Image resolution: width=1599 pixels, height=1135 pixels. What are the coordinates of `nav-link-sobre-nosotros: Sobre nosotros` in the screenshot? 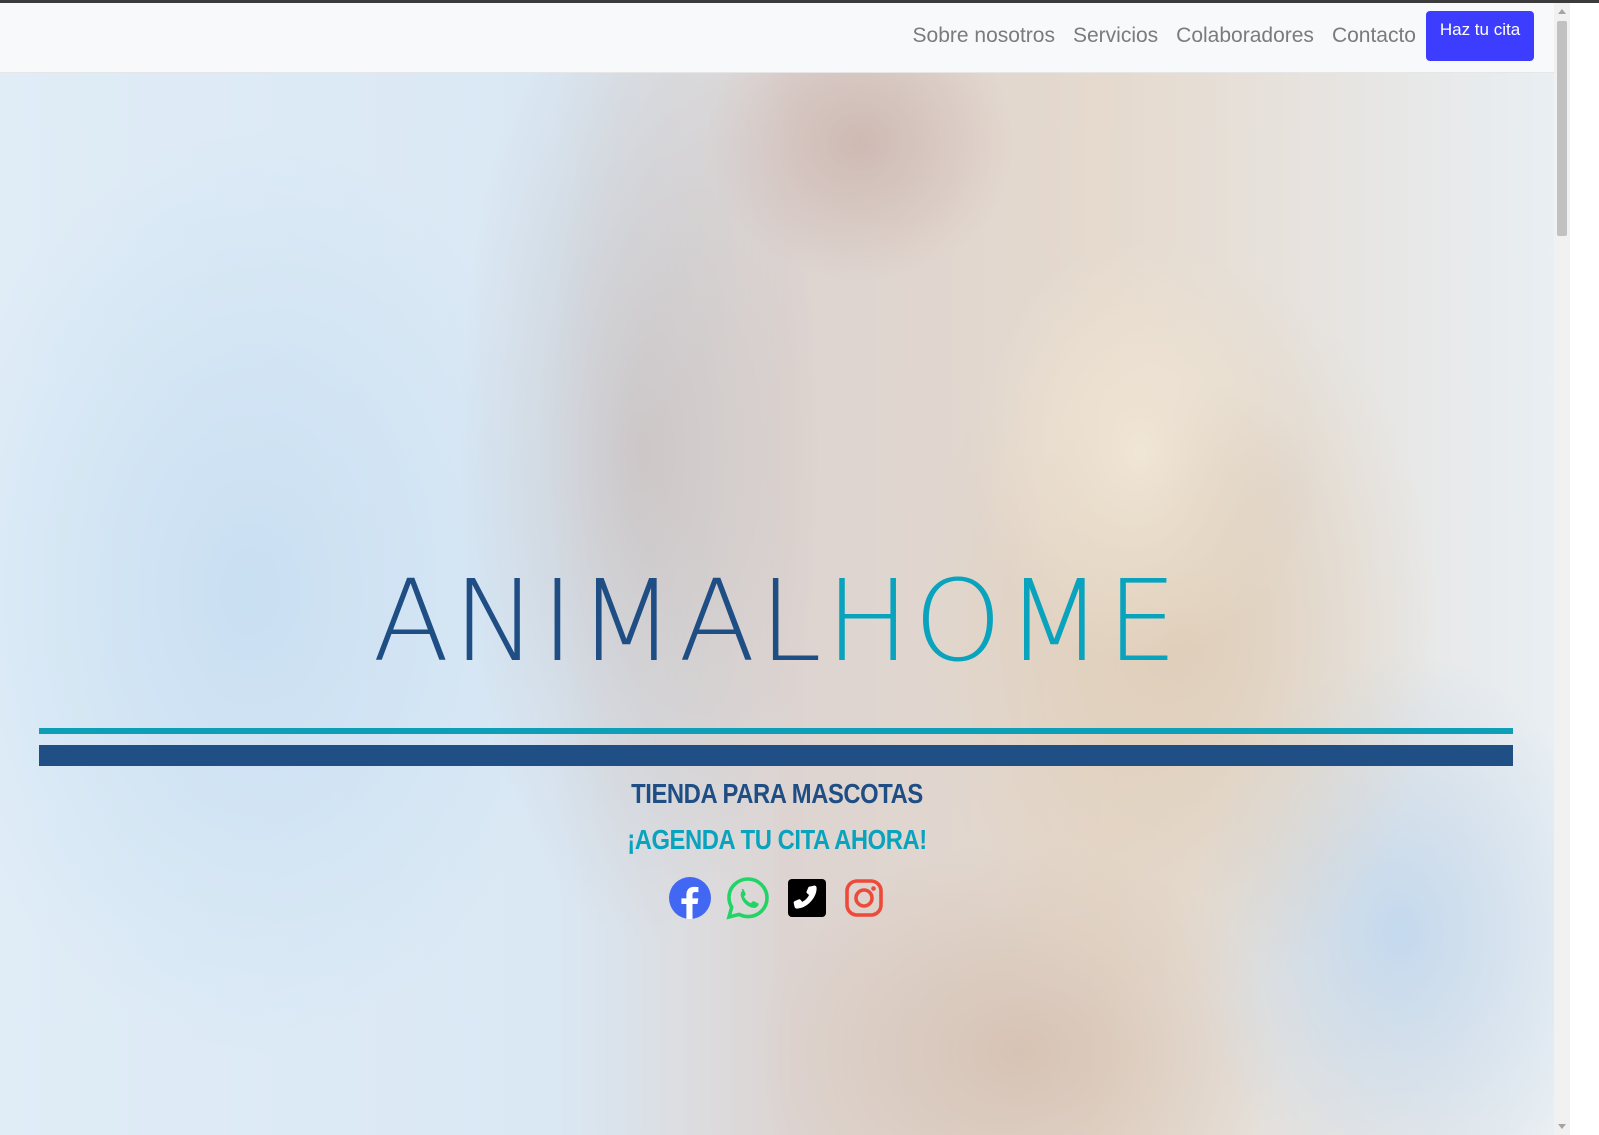 It's located at (984, 36).